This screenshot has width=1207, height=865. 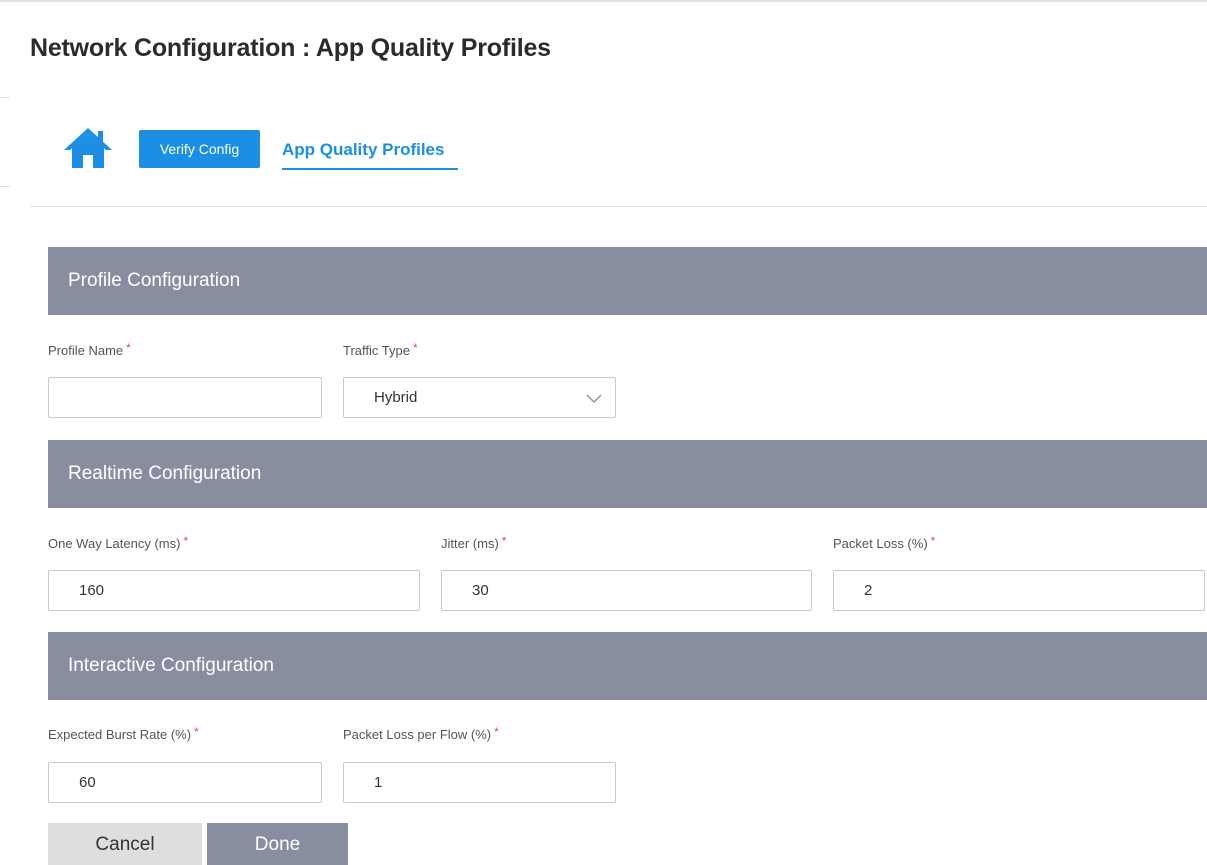 What do you see at coordinates (185, 782) in the screenshot?
I see `expected-burst-rate-input` at bounding box center [185, 782].